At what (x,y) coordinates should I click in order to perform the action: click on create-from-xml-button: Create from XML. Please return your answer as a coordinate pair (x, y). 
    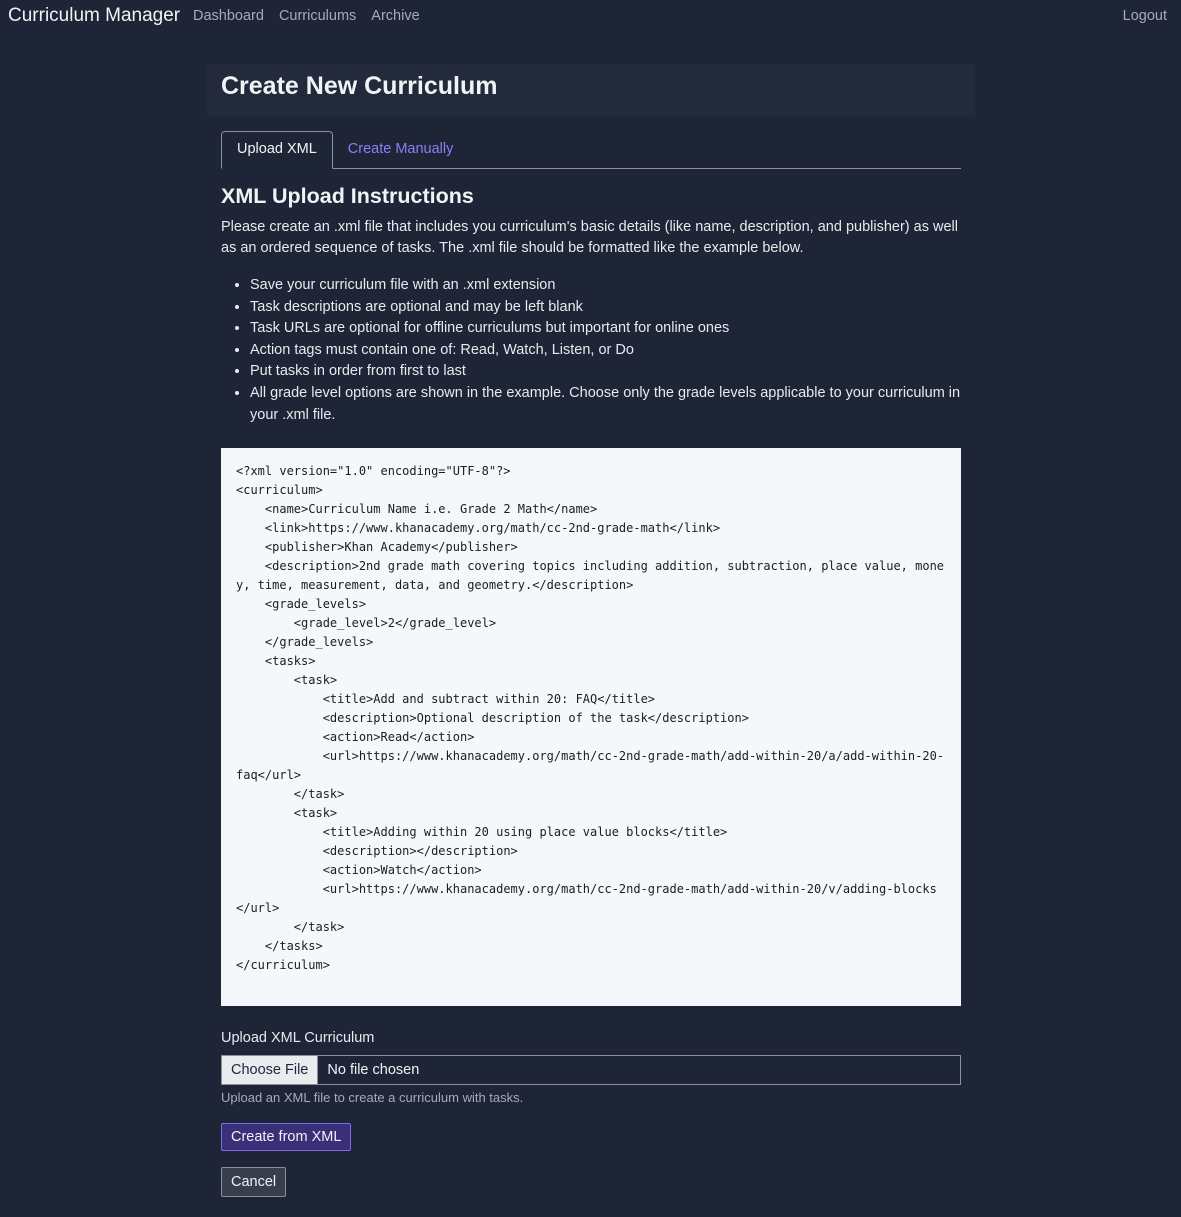
    Looking at the image, I should click on (286, 1137).